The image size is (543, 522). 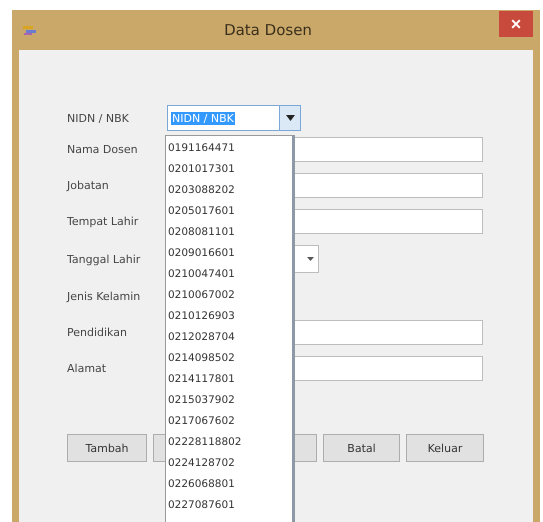 I want to click on dropdown-item: 0201017301, so click(x=229, y=169).